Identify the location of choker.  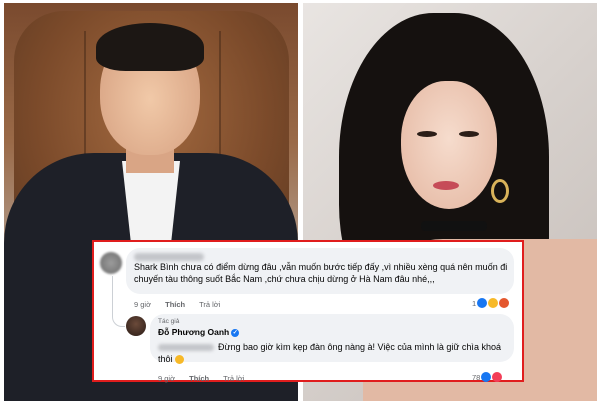
(454, 226).